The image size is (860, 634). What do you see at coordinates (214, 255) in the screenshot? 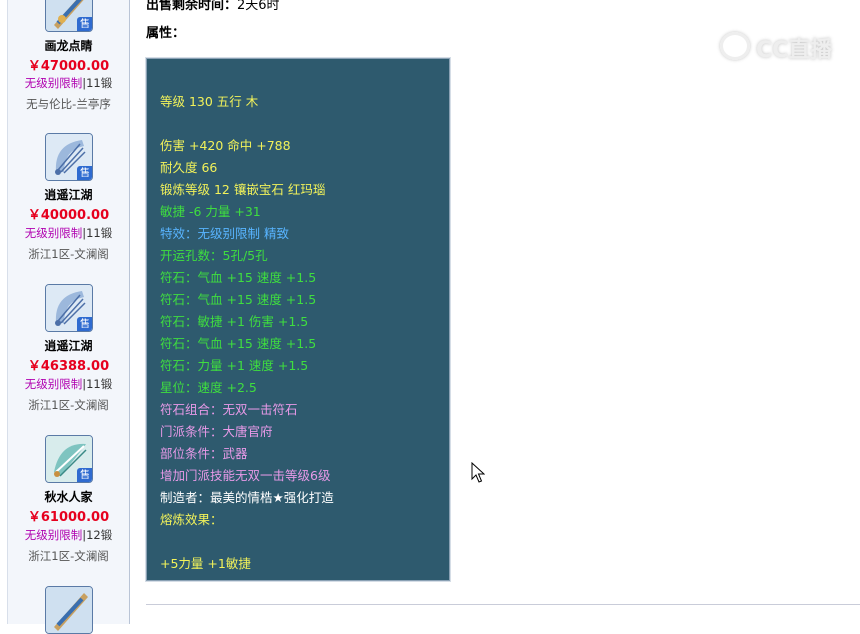
I see `attribute-line: 开运孔数：5孔/5孔` at bounding box center [214, 255].